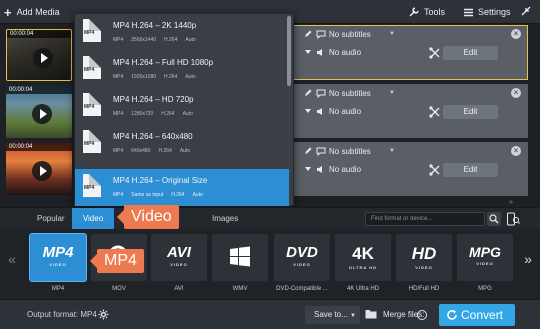 The image size is (540, 329). What do you see at coordinates (452, 315) in the screenshot?
I see `convert-icon` at bounding box center [452, 315].